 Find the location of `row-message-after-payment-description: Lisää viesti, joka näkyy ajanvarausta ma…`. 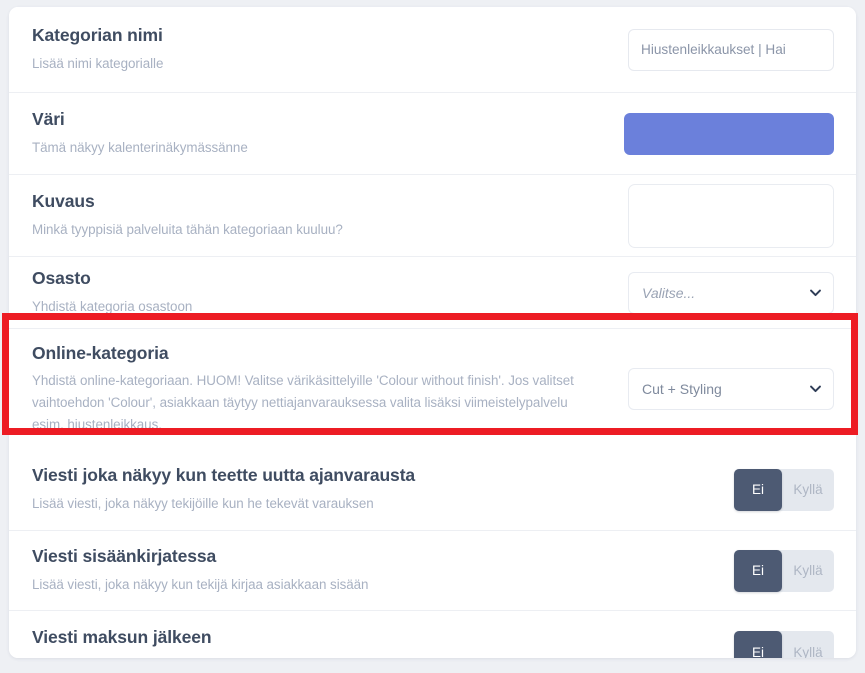

row-message-after-payment-description: Lisää viesti, joka näkyy ajanvarausta ma… is located at coordinates (317, 656).